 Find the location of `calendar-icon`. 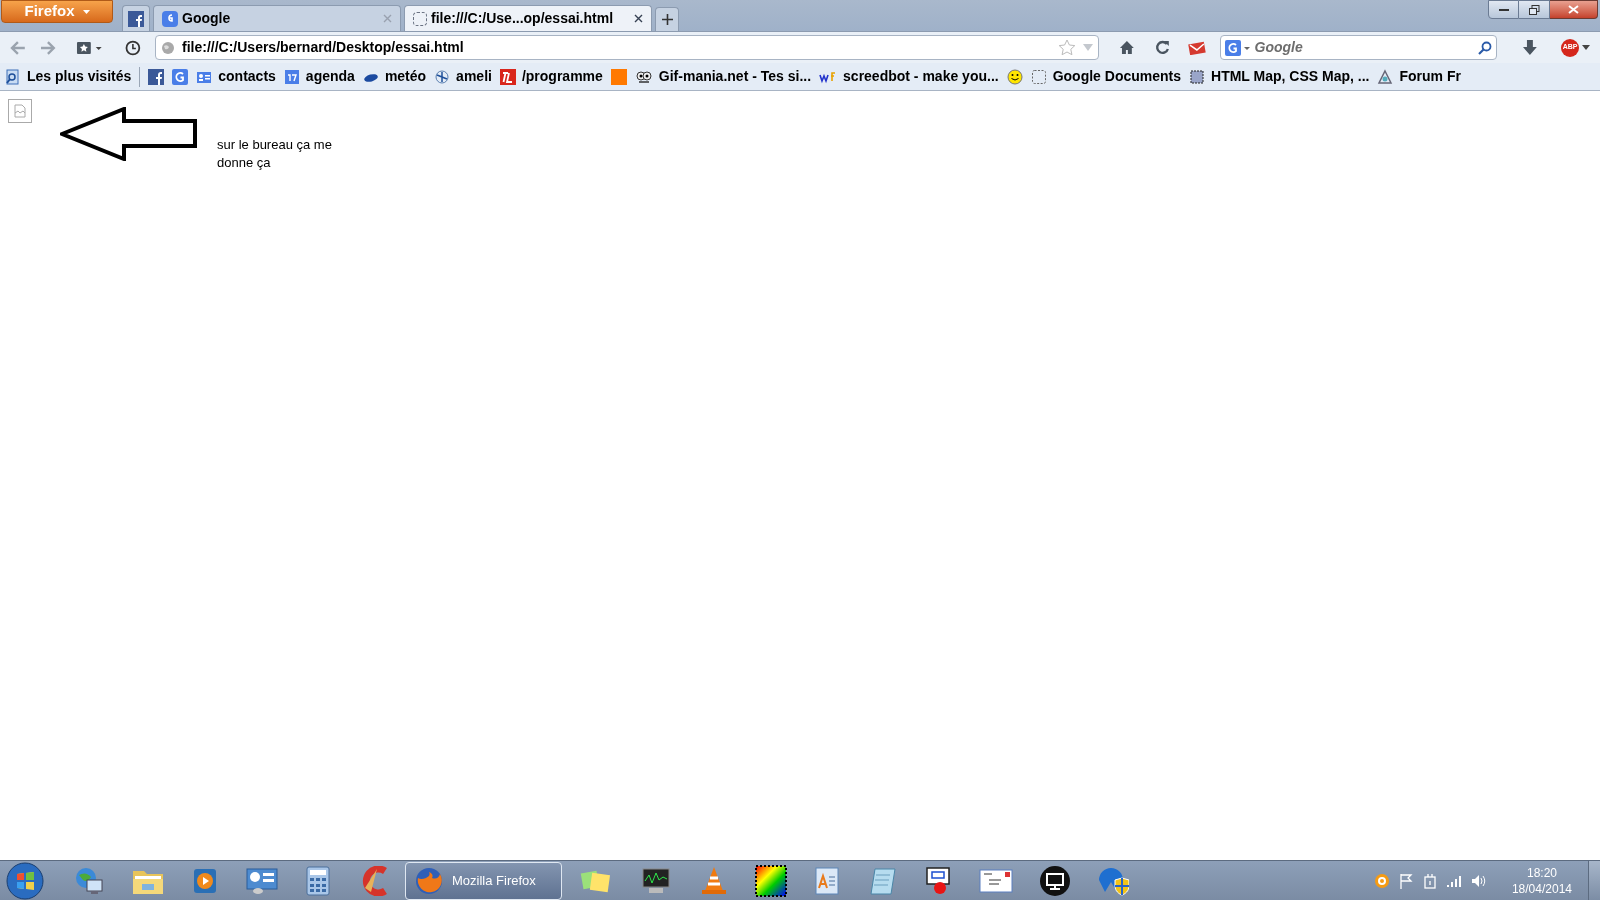

calendar-icon is located at coordinates (291, 76).